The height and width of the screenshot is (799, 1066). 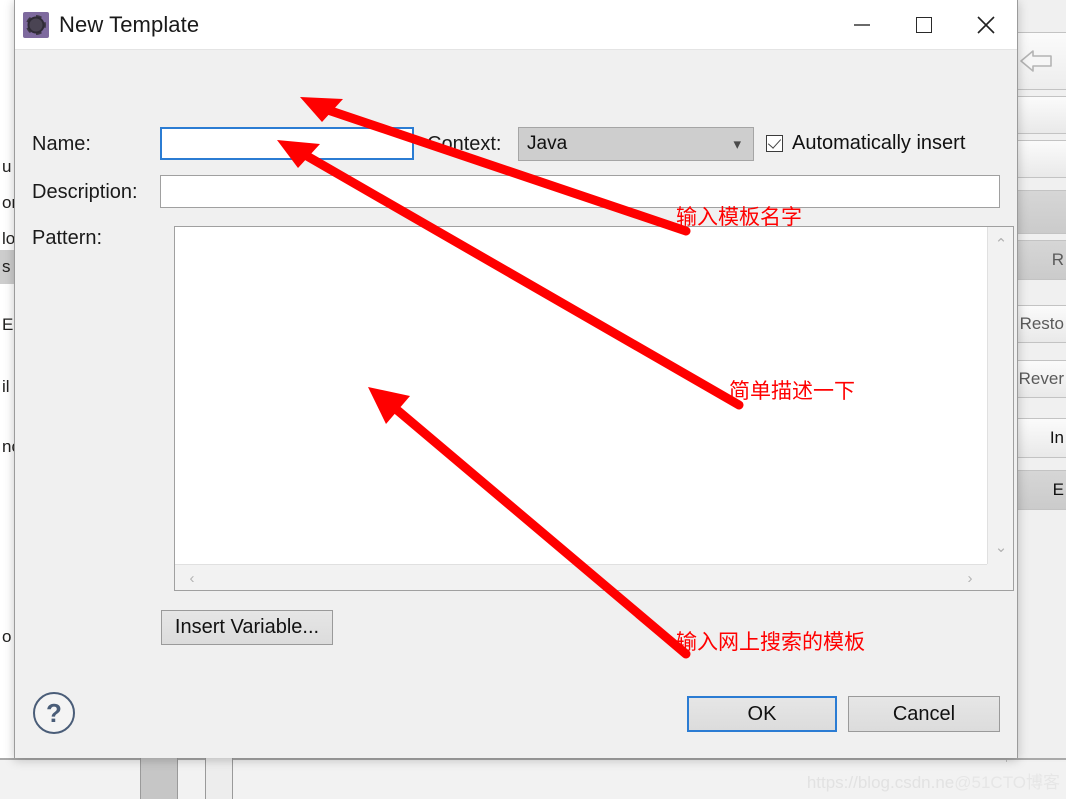 I want to click on context-label: Context:, so click(x=464, y=144).